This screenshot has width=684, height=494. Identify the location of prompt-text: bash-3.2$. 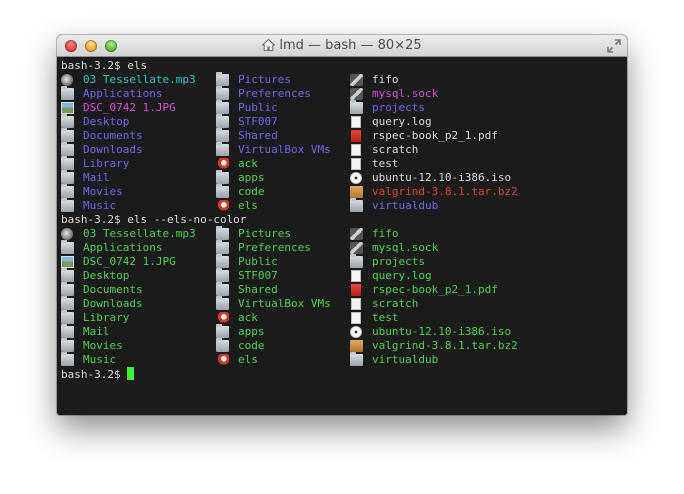
(94, 374).